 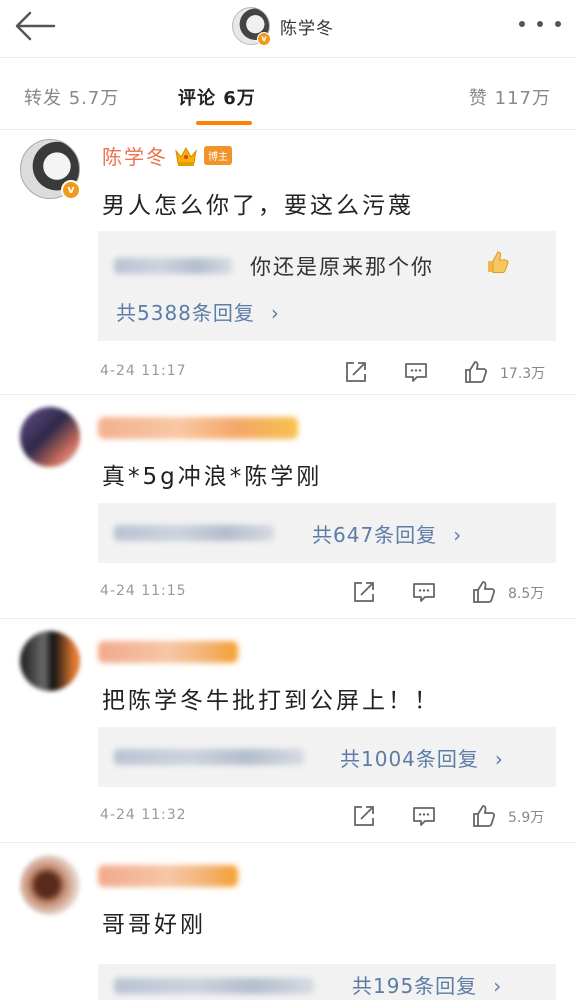 What do you see at coordinates (342, 267) in the screenshot?
I see `reply-preview-text: 你还是原来那个你` at bounding box center [342, 267].